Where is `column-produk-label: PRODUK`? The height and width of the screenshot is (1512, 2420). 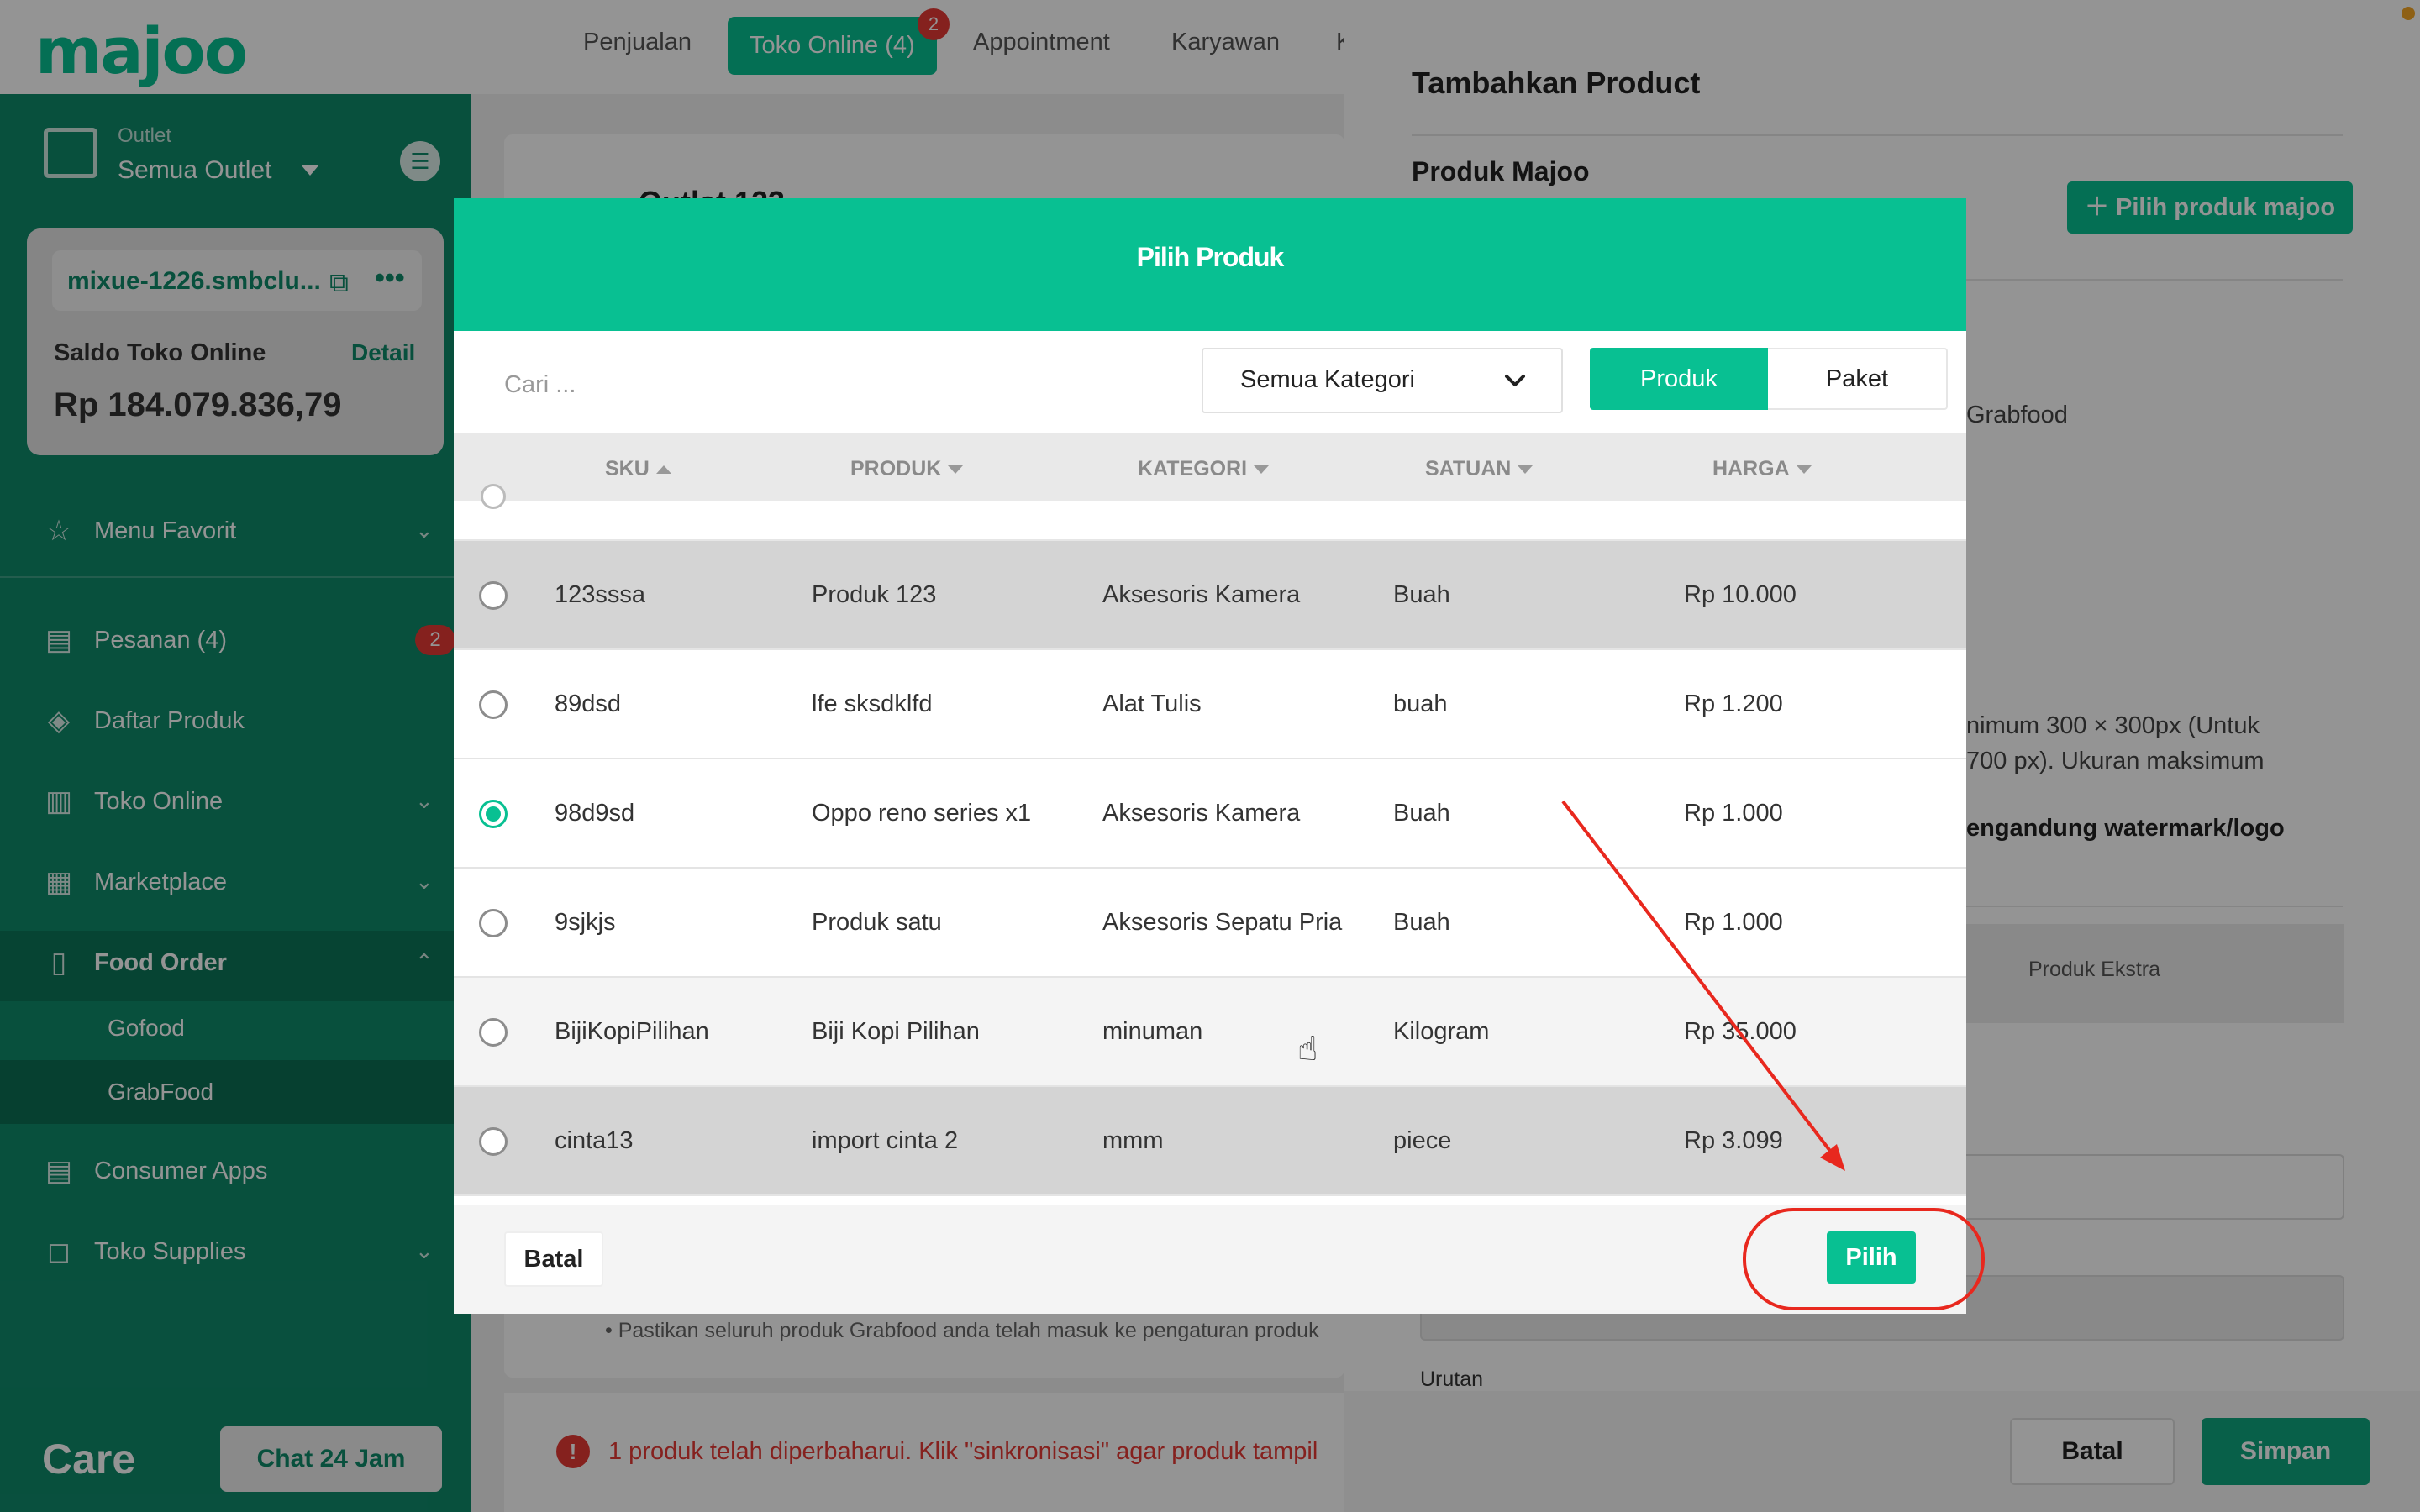
column-produk-label: PRODUK is located at coordinates (896, 468).